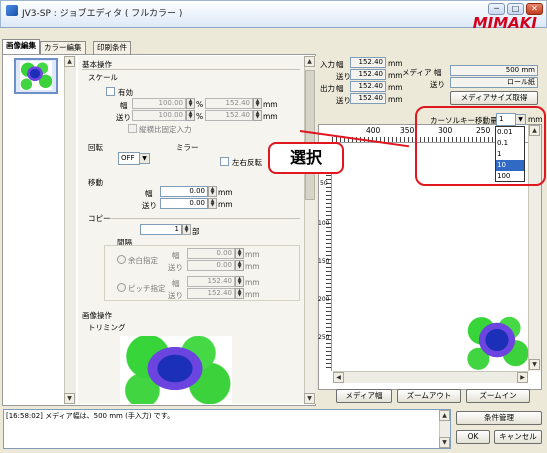  What do you see at coordinates (129, 158) in the screenshot?
I see `rotate-select: OFF` at bounding box center [129, 158].